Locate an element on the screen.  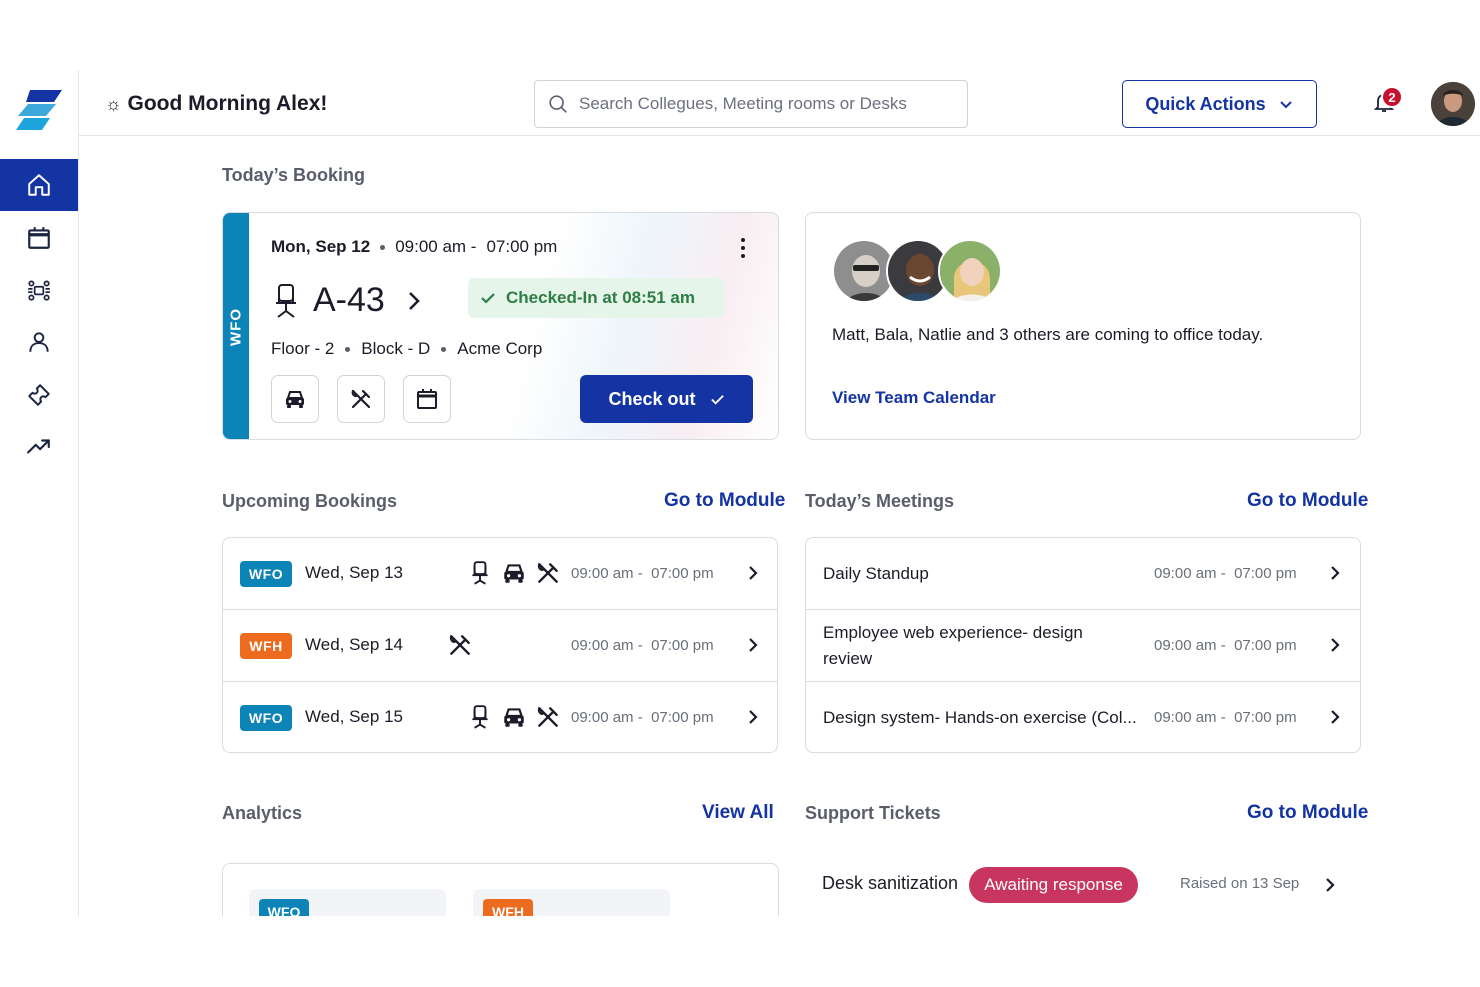
app-logo is located at coordinates (39, 110).